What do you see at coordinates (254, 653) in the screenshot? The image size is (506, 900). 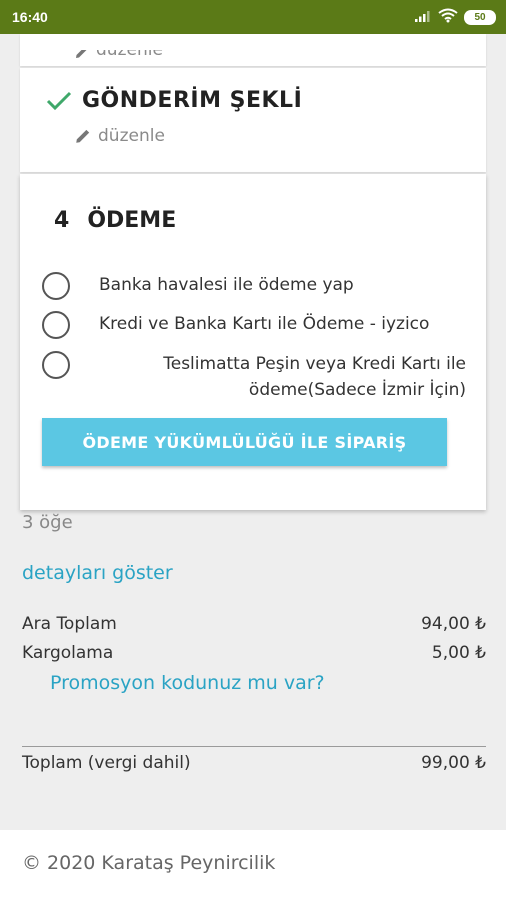 I see `shipping-cost-row: Kargolama 5,00 ₺` at bounding box center [254, 653].